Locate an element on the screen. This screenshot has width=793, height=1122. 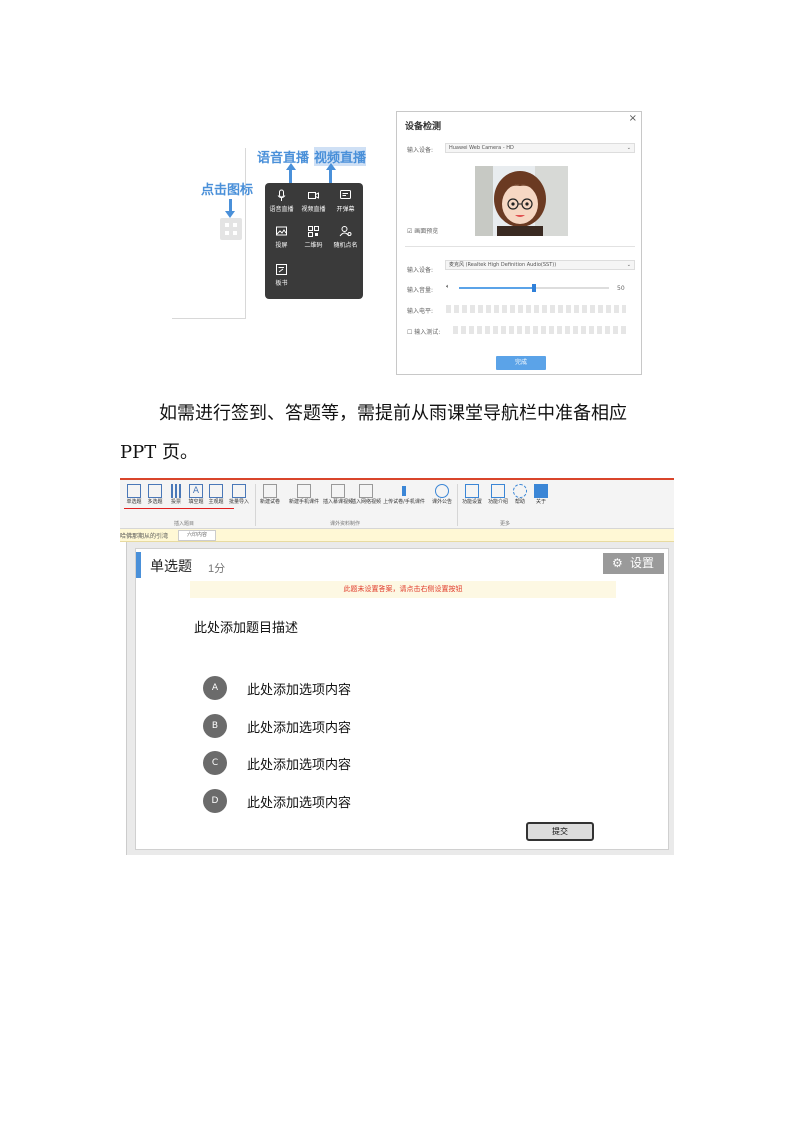
insert-web-video-button: 插入网络视频 is located at coordinates (366, 494).